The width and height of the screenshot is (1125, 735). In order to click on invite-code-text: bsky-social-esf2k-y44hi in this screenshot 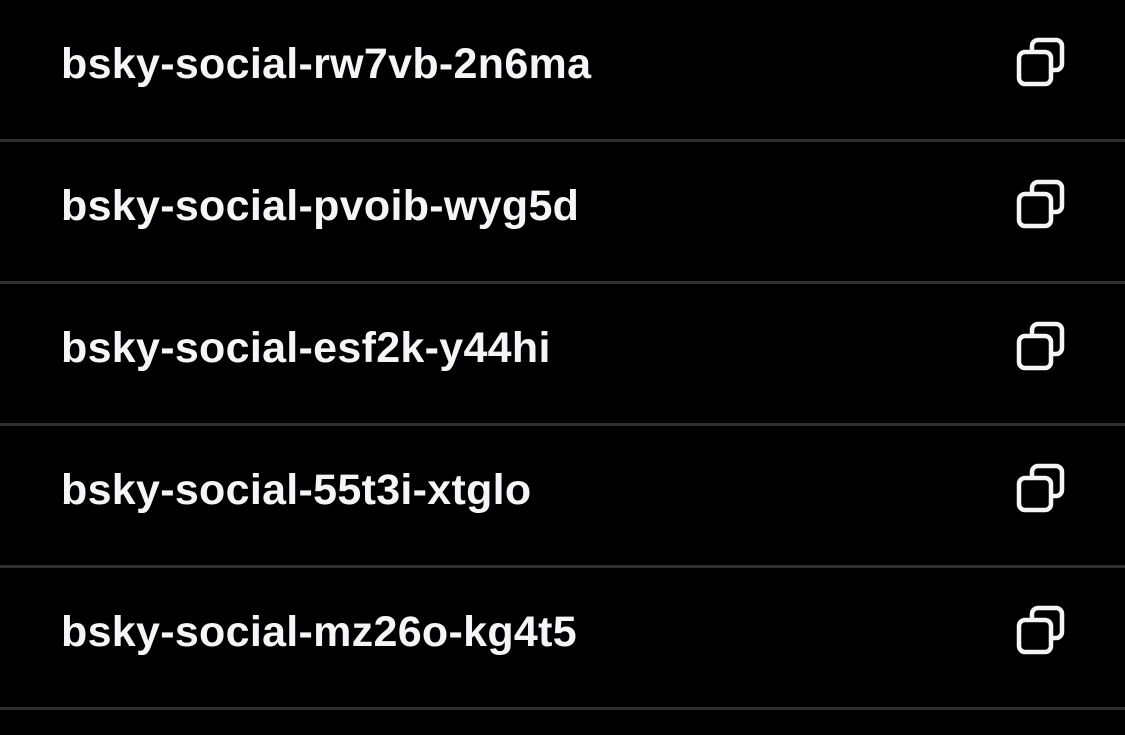, I will do `click(306, 348)`.